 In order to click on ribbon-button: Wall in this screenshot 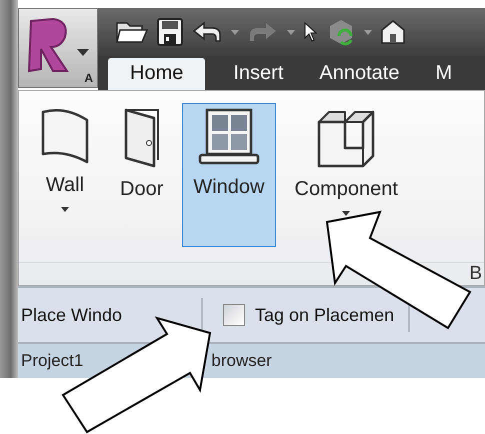, I will do `click(65, 168)`.